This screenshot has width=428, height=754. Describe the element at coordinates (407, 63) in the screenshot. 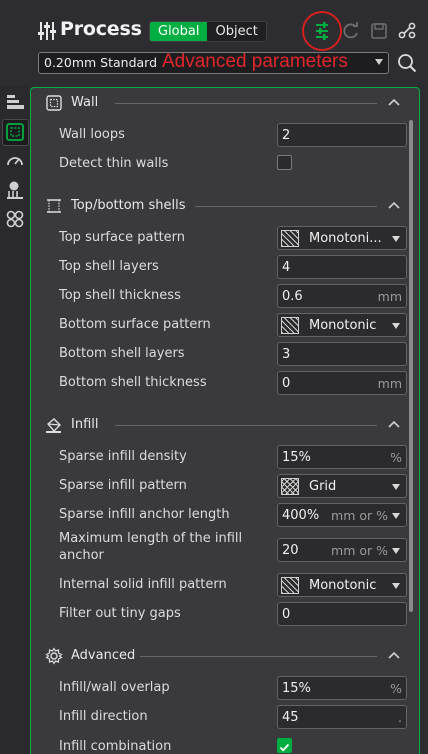

I see `search-icon` at that location.